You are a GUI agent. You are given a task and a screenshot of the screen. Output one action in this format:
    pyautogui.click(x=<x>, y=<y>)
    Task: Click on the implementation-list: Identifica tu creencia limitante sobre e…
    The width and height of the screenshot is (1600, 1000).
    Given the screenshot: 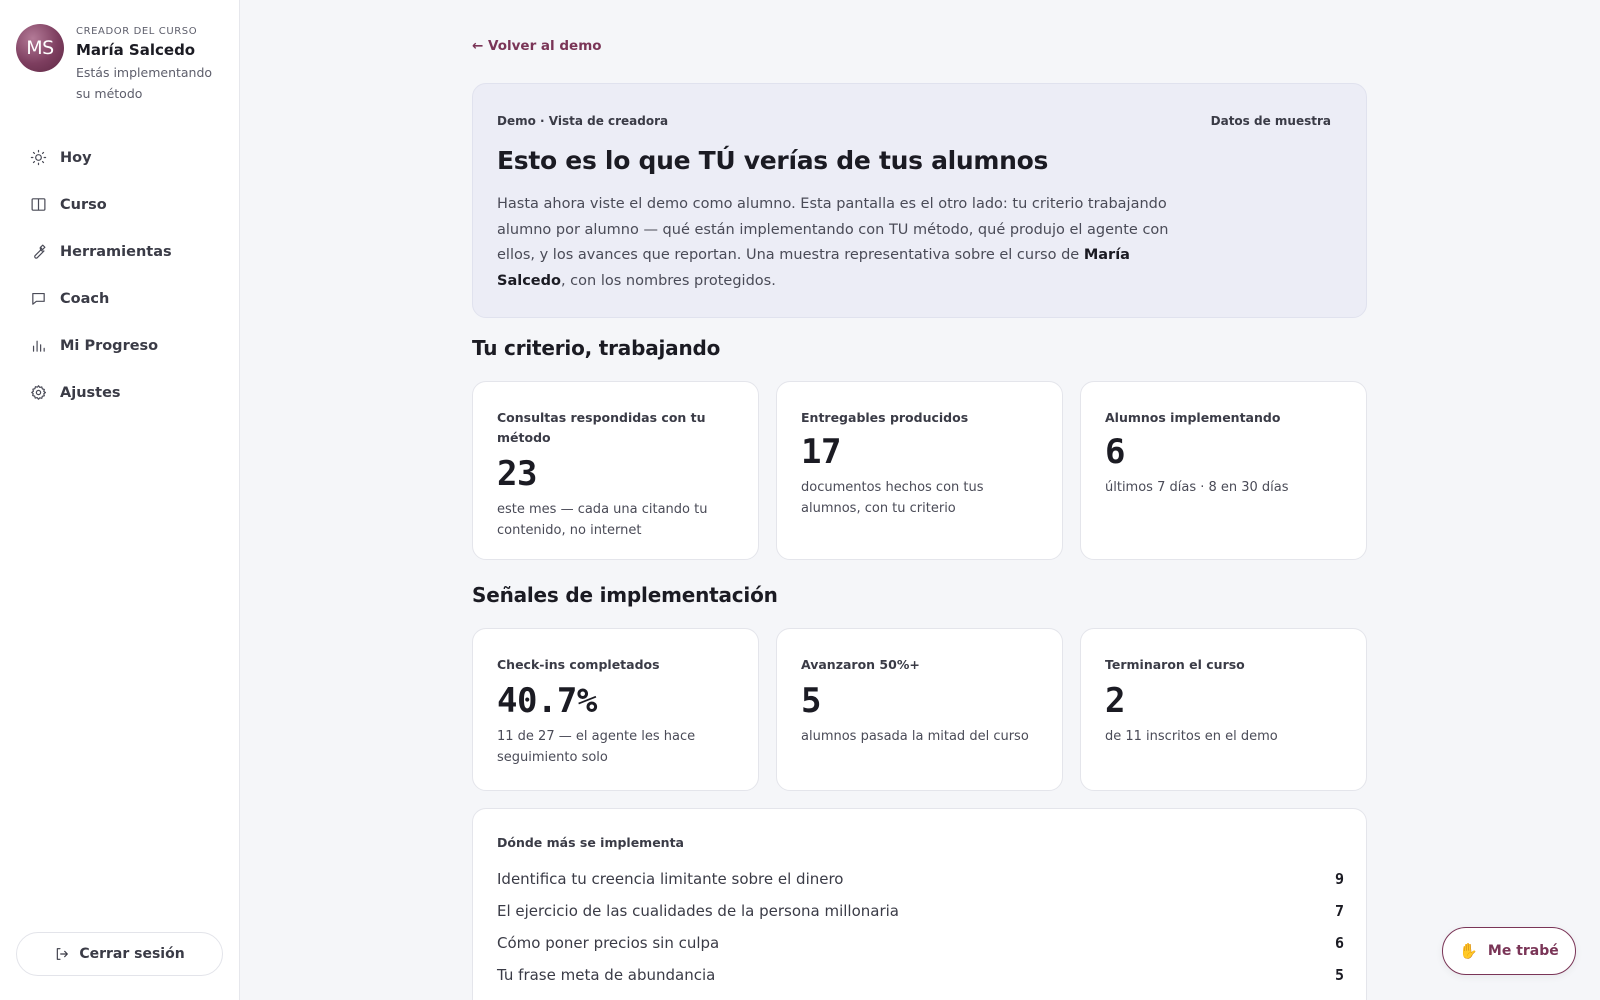 What is the action you would take?
    pyautogui.click(x=920, y=927)
    